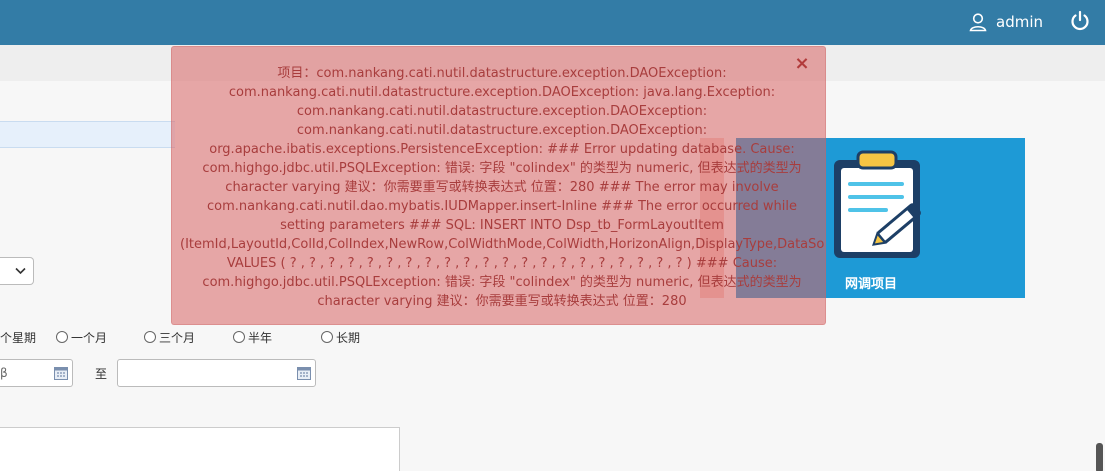  What do you see at coordinates (552, 22) in the screenshot?
I see `top-navbar: admin` at bounding box center [552, 22].